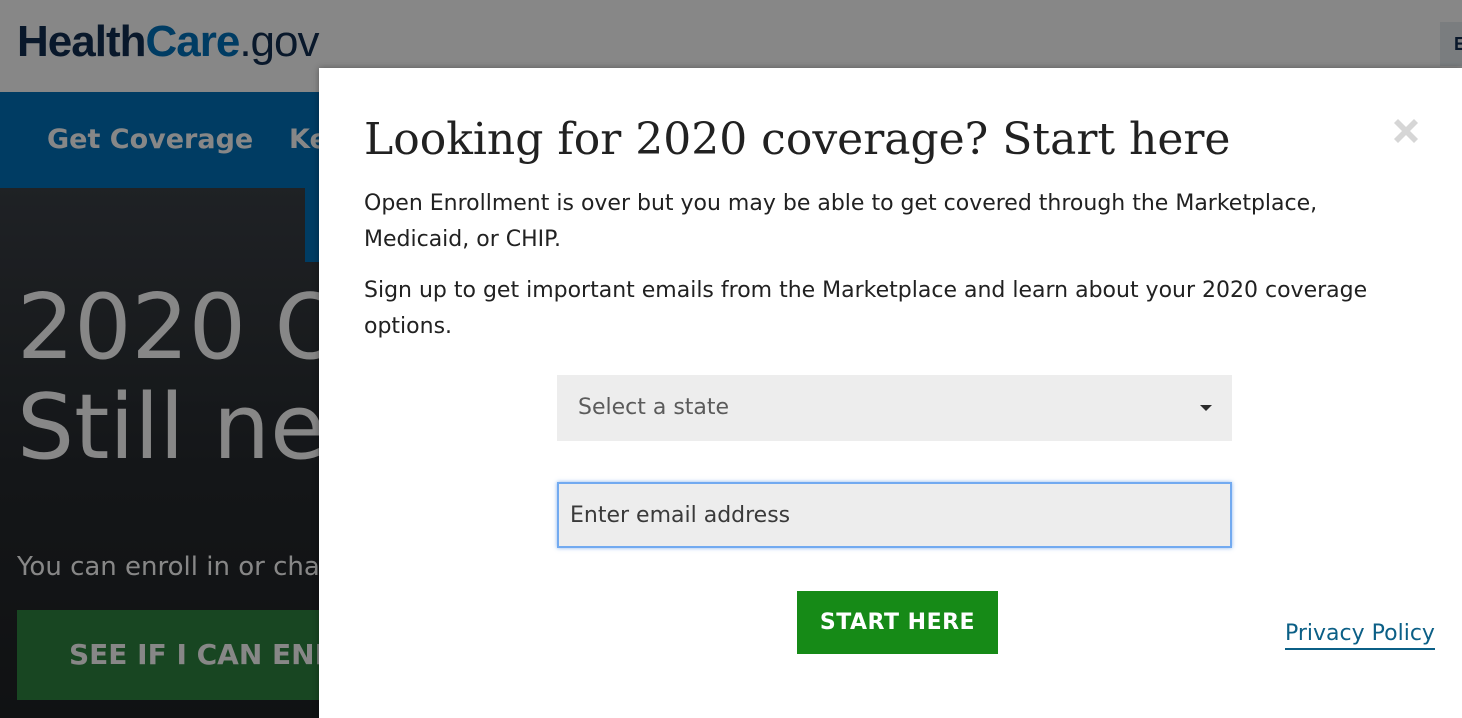 This screenshot has height=718, width=1462. What do you see at coordinates (897, 622) in the screenshot?
I see `start-here-button: START HERE` at bounding box center [897, 622].